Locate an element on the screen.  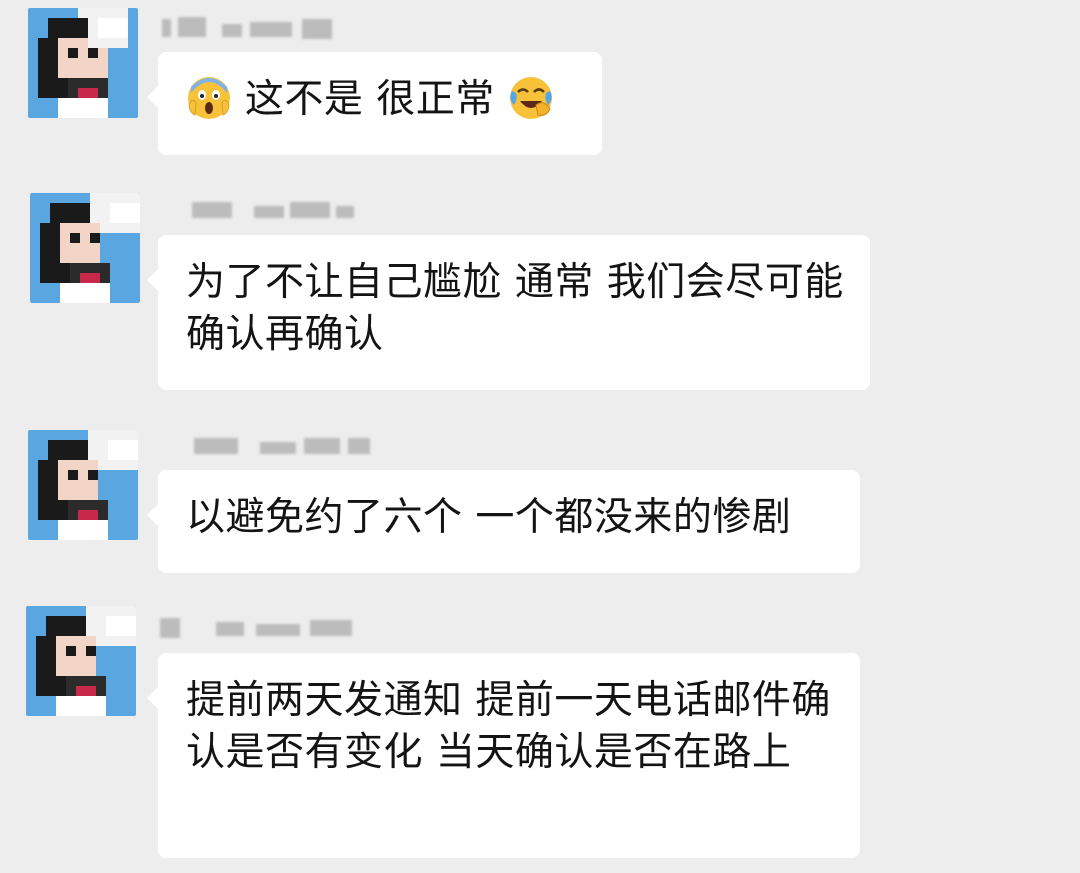
scream-emoji-icon is located at coordinates (209, 98).